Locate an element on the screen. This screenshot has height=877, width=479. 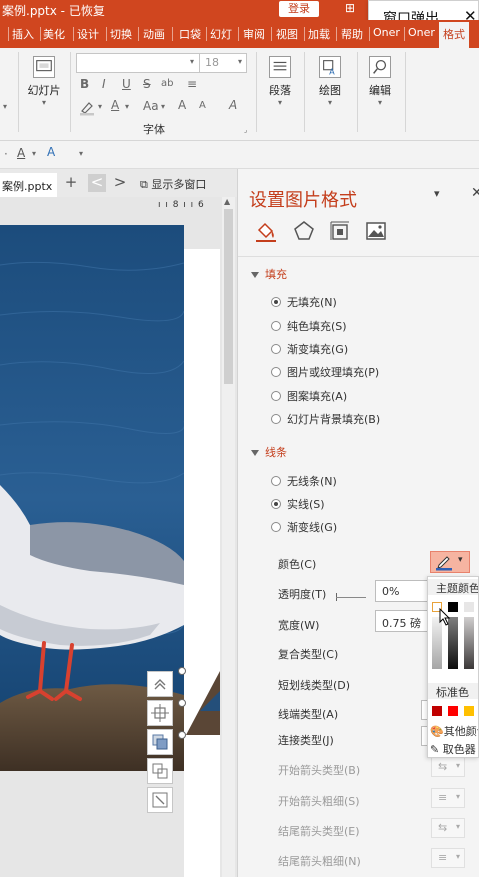
prev-tab-button: < is located at coordinates (97, 183).